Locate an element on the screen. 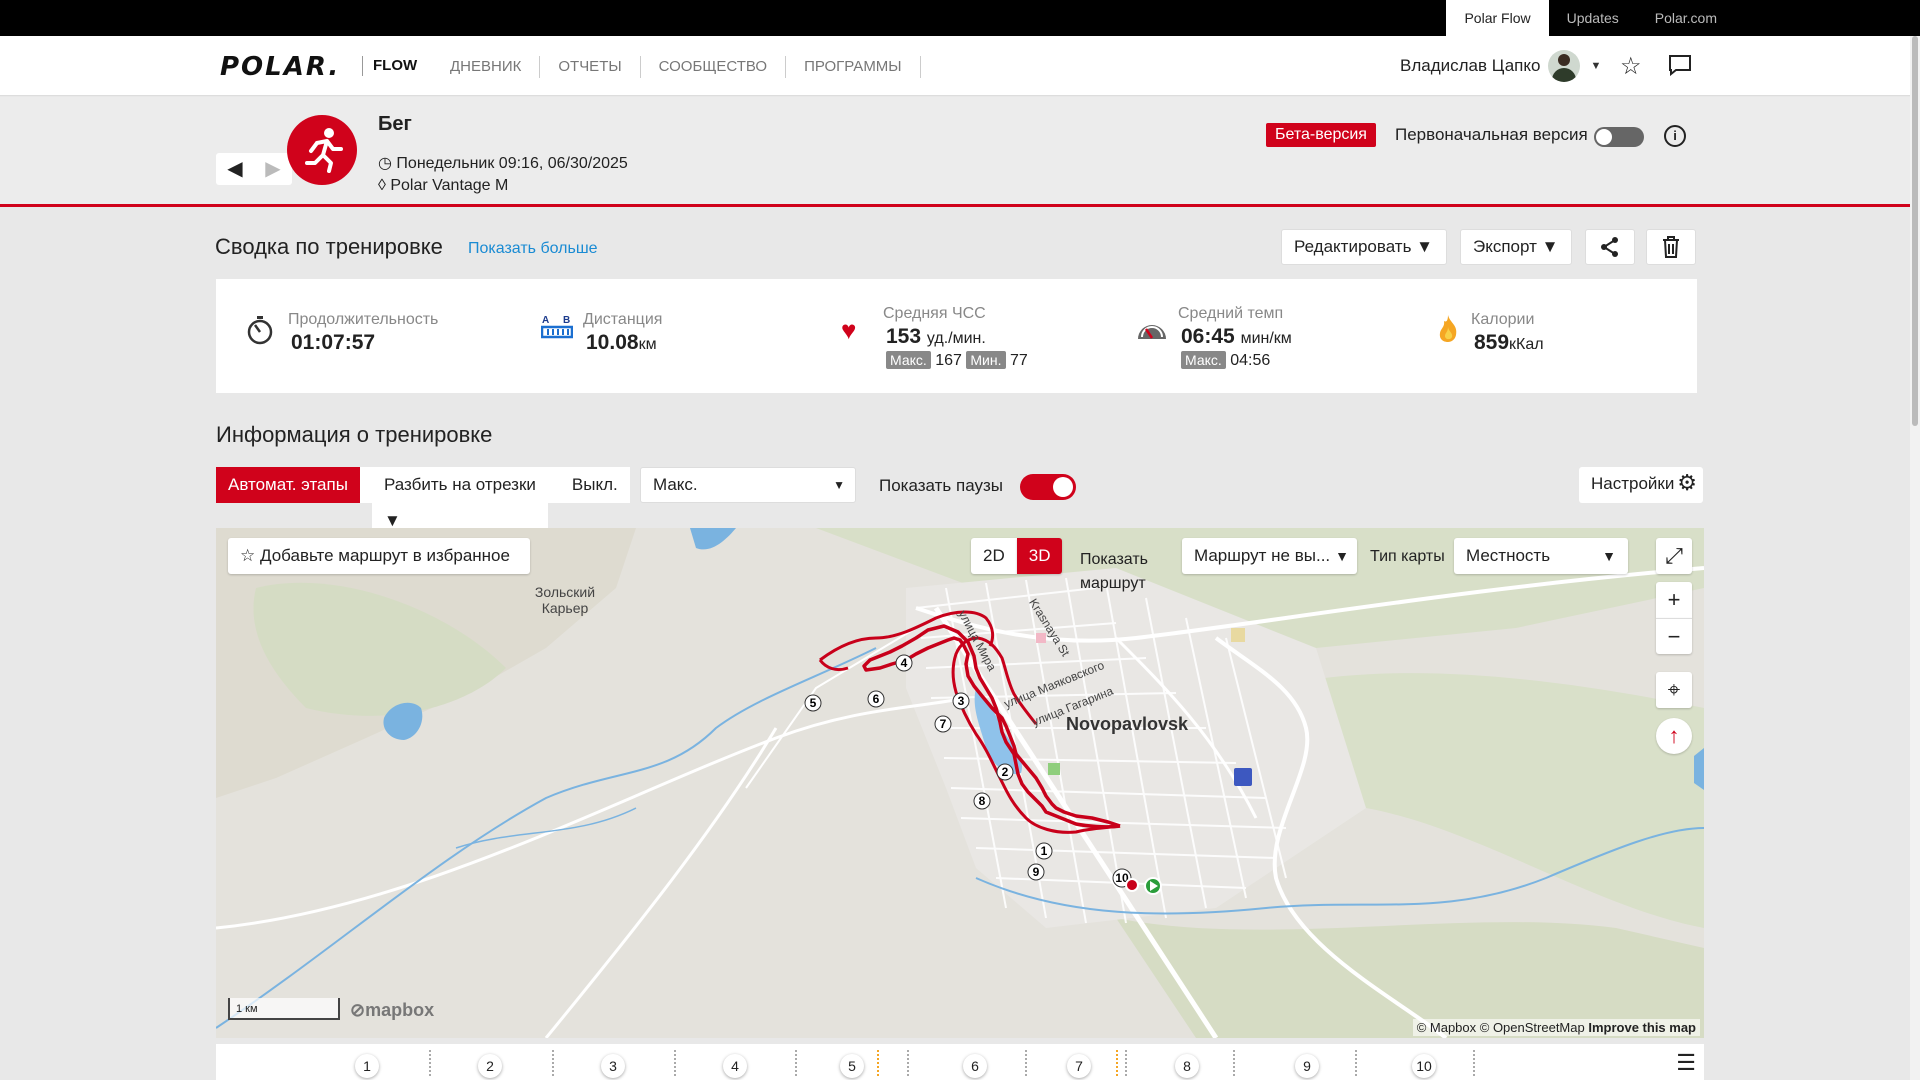 This screenshot has height=1080, width=1920. export-button: Экспорт ▼ is located at coordinates (1516, 247).